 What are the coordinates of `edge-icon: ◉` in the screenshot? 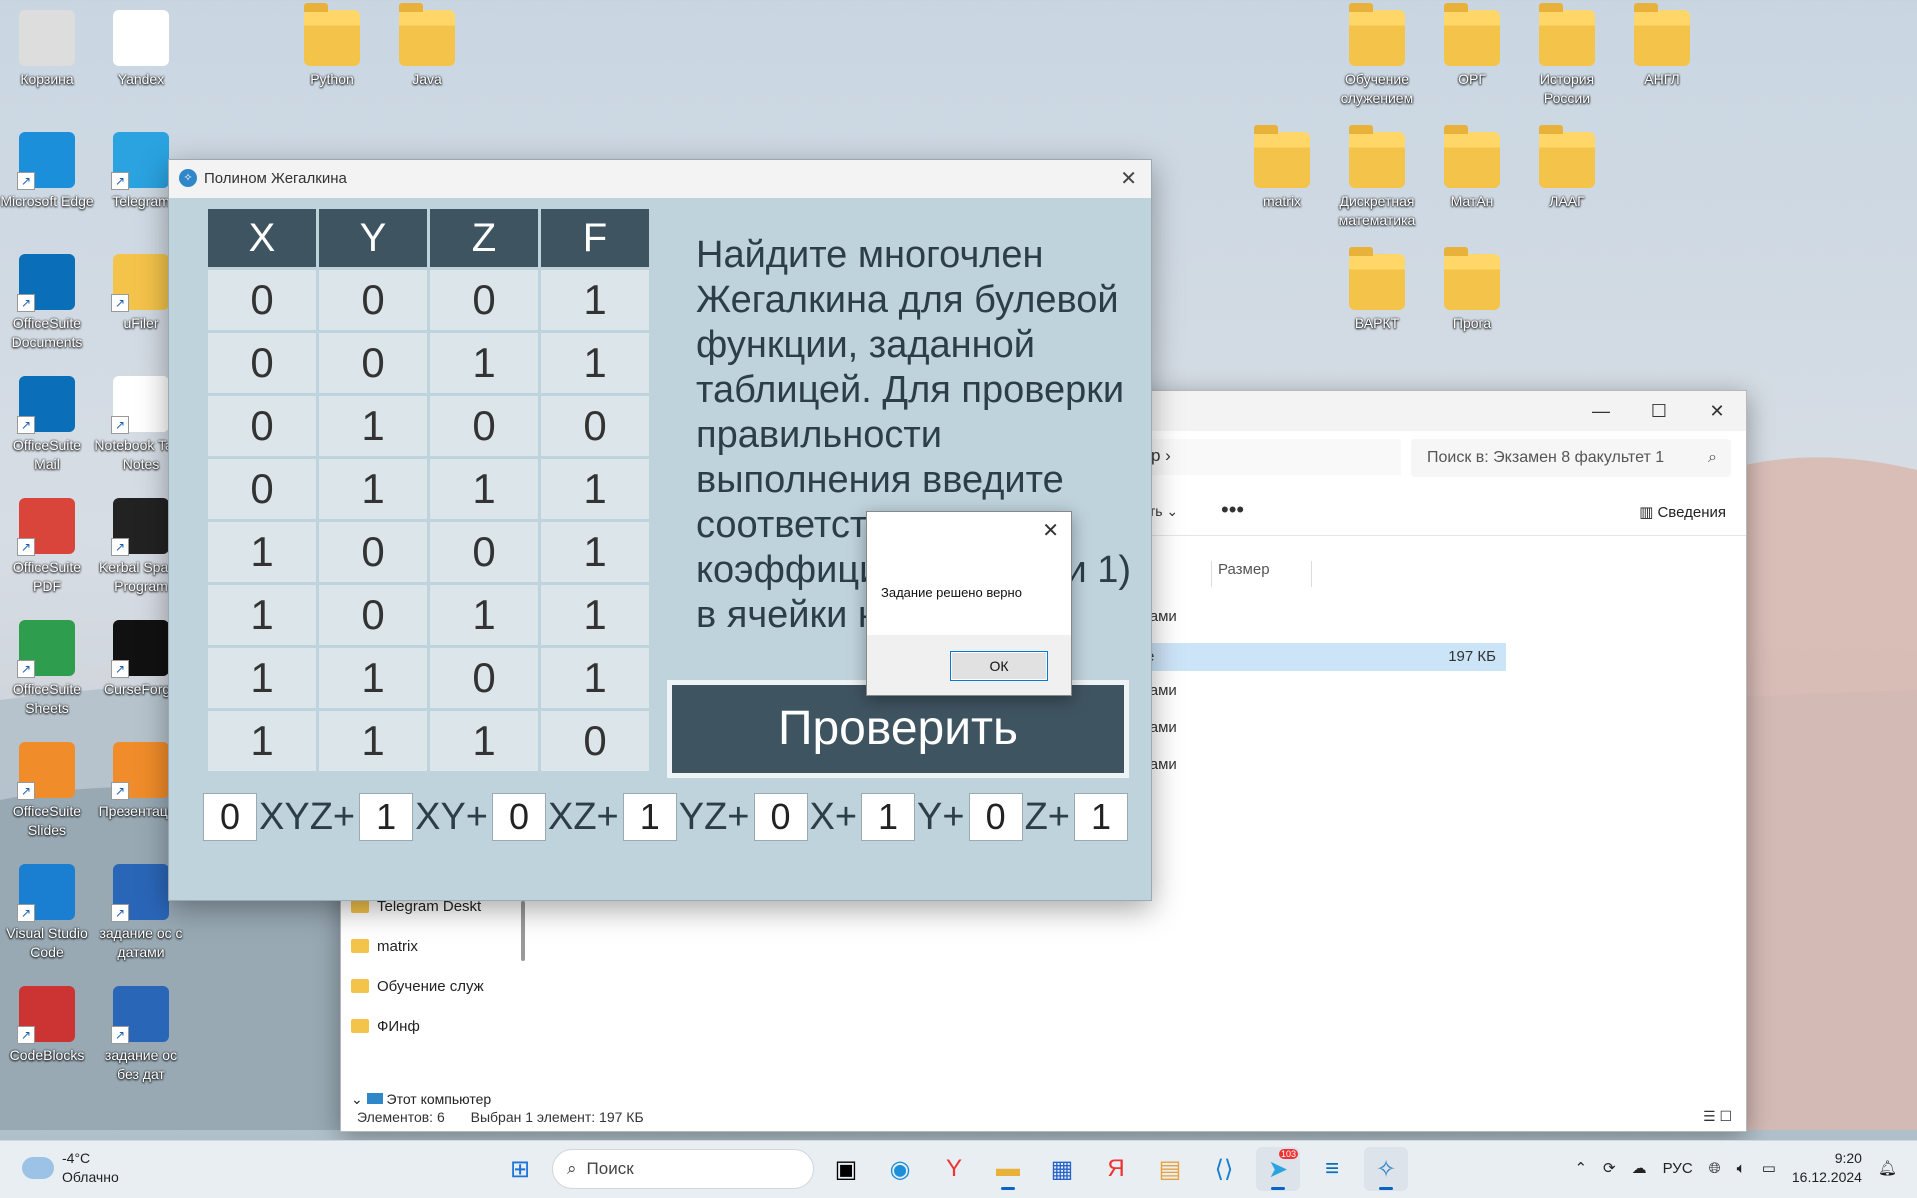 It's located at (900, 1169).